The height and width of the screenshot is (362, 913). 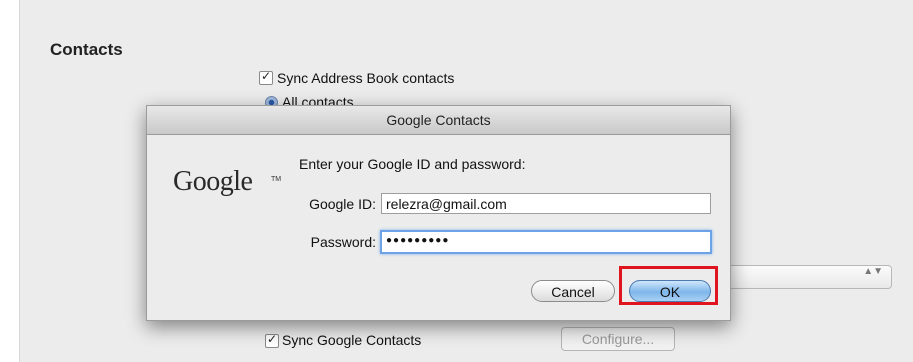 What do you see at coordinates (86, 49) in the screenshot?
I see `contacts-section-title: Contacts` at bounding box center [86, 49].